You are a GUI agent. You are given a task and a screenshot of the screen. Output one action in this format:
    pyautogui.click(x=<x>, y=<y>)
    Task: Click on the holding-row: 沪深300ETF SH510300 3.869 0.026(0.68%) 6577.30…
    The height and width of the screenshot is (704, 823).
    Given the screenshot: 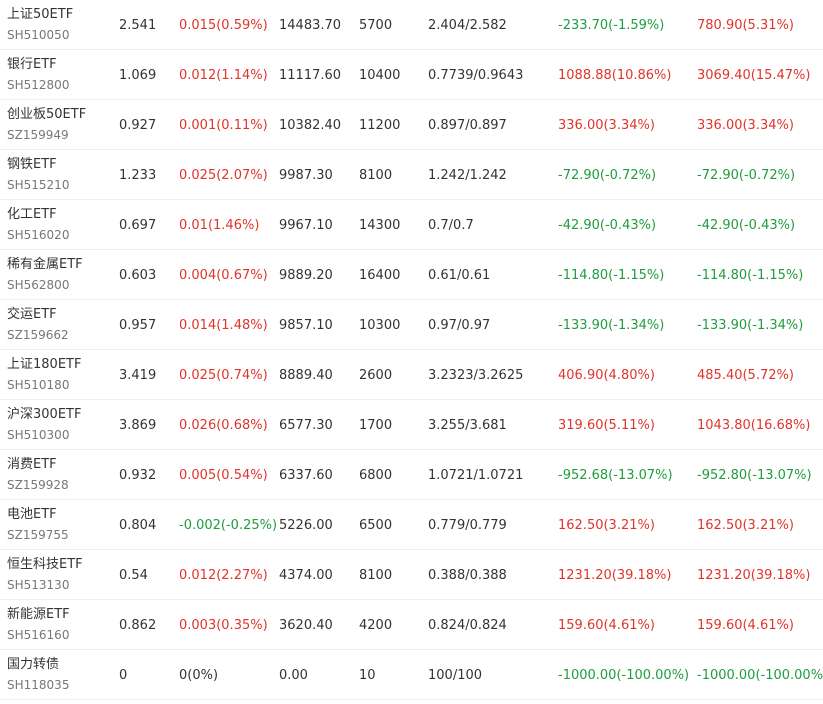 What is the action you would take?
    pyautogui.click(x=411, y=425)
    